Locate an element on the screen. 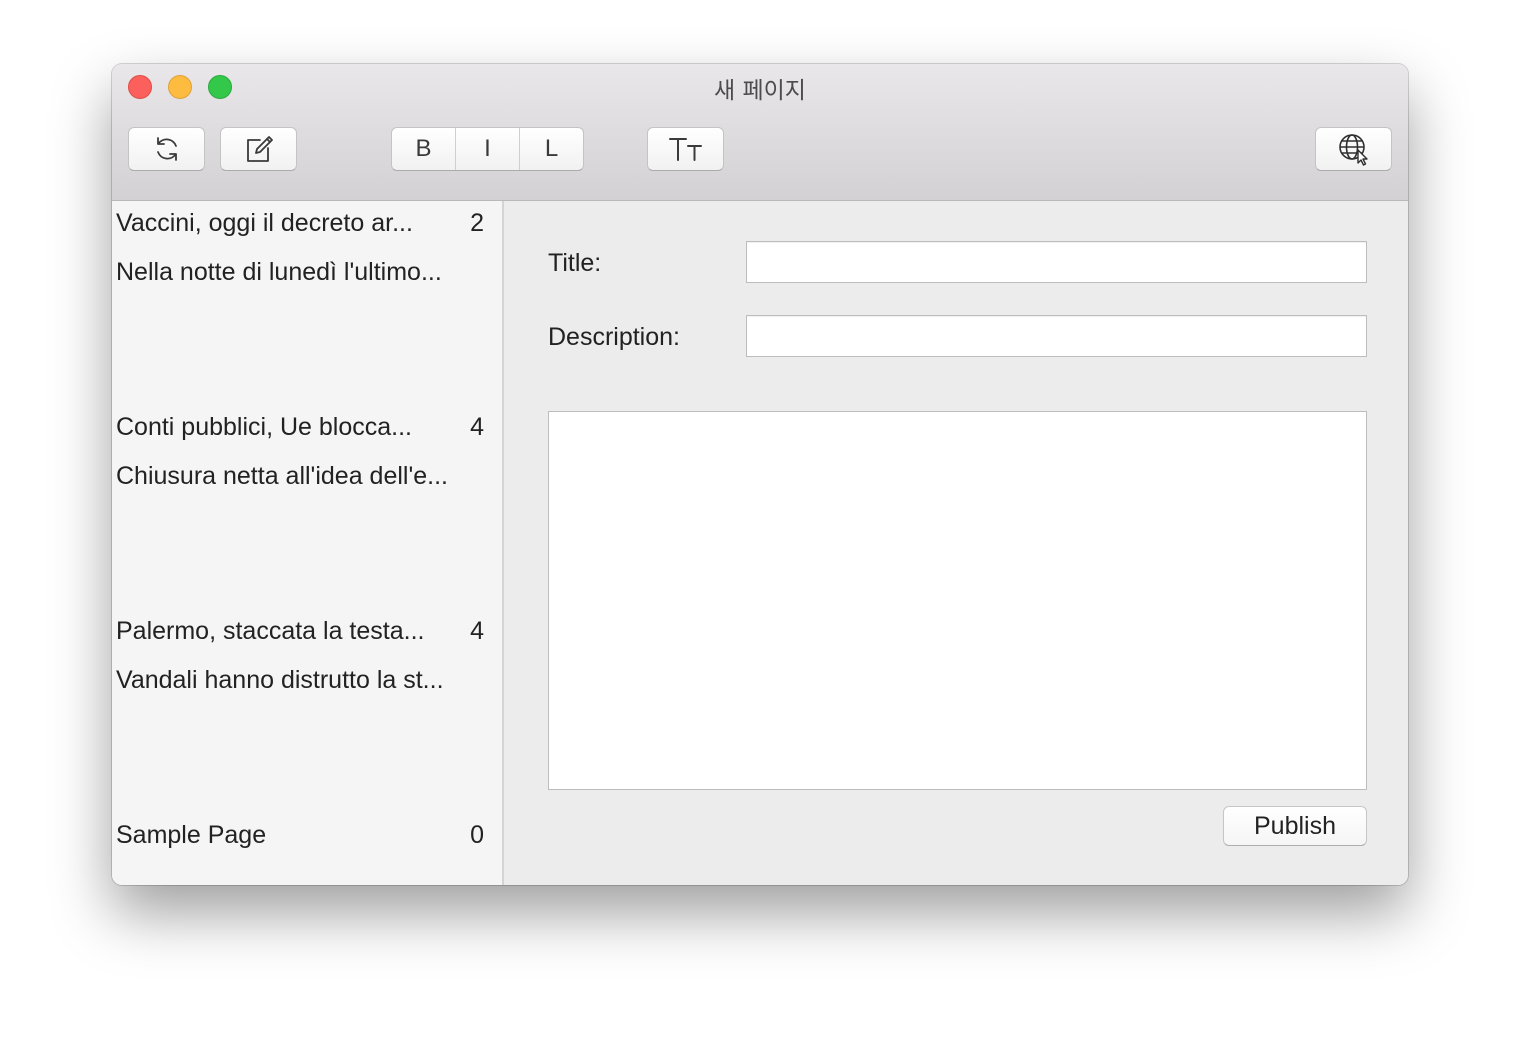 The width and height of the screenshot is (1520, 1046). refresh-icon is located at coordinates (167, 149).